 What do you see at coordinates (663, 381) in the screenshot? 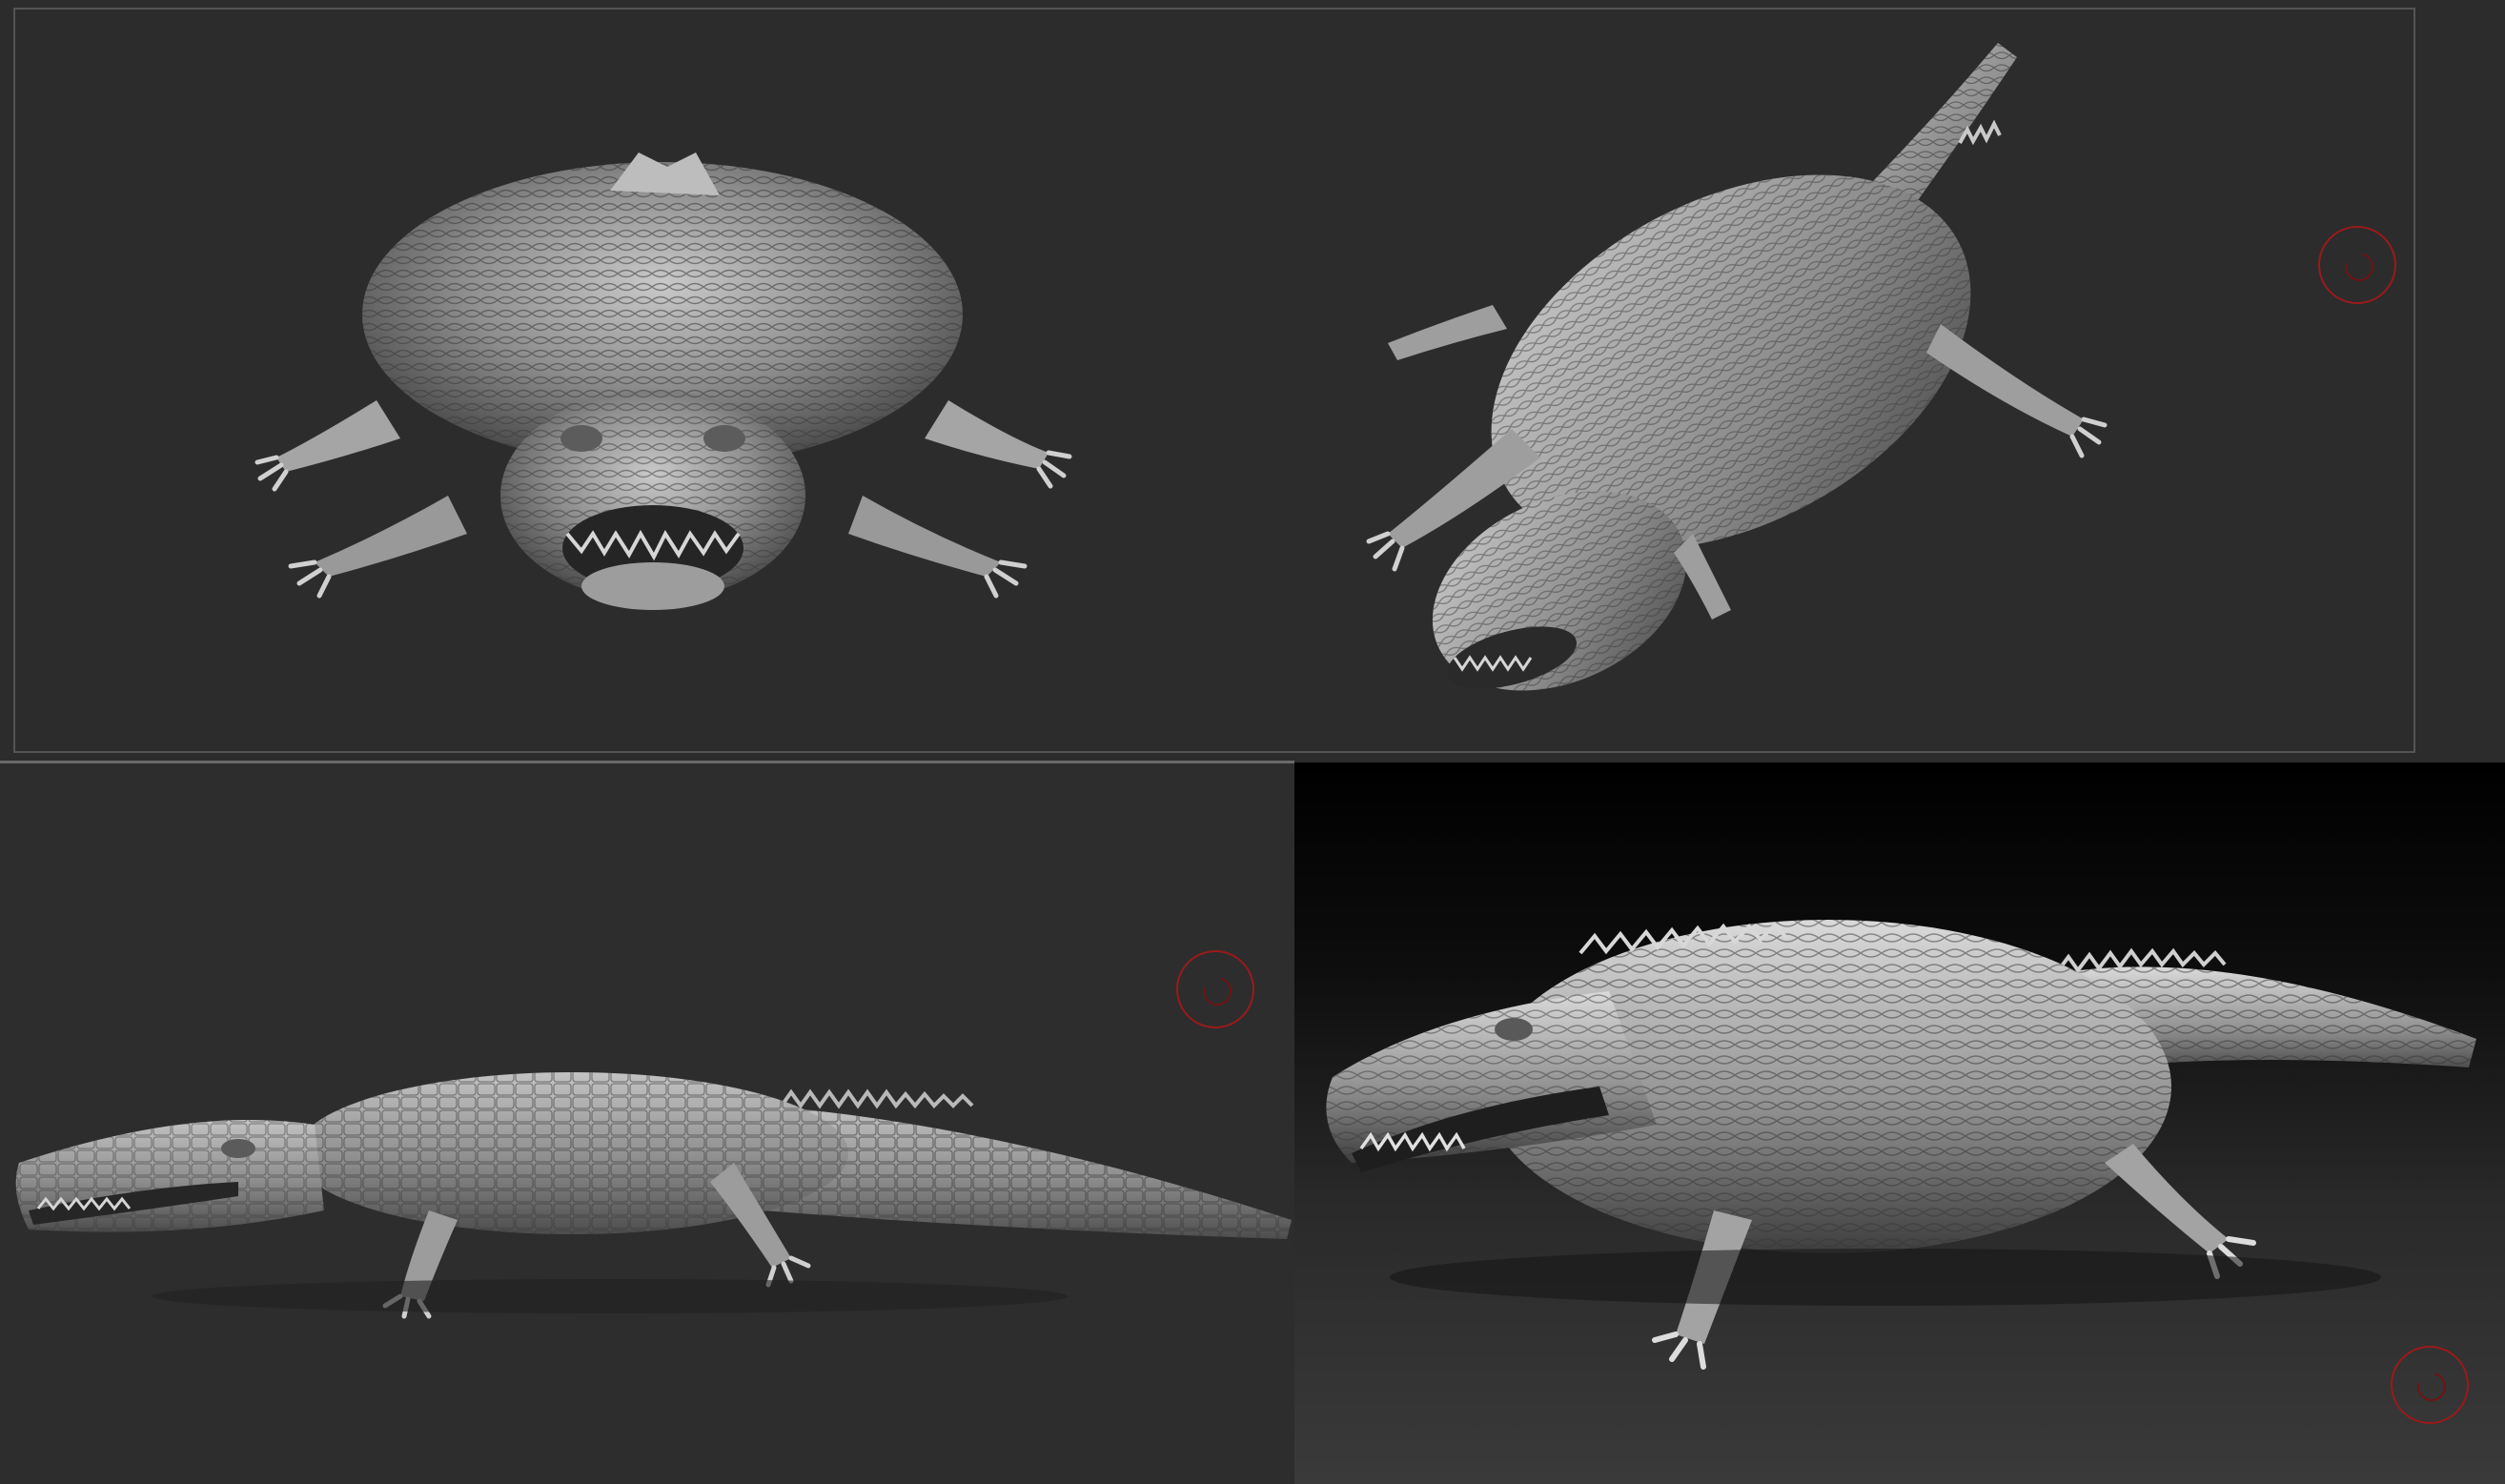
I see `crocodile-front-view` at bounding box center [663, 381].